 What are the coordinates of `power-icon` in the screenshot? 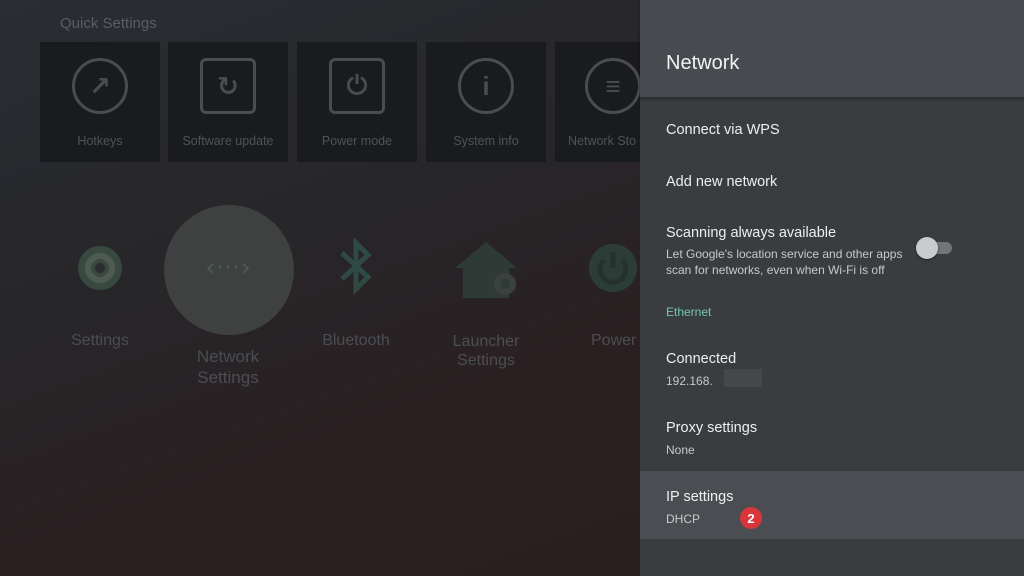 It's located at (613, 268).